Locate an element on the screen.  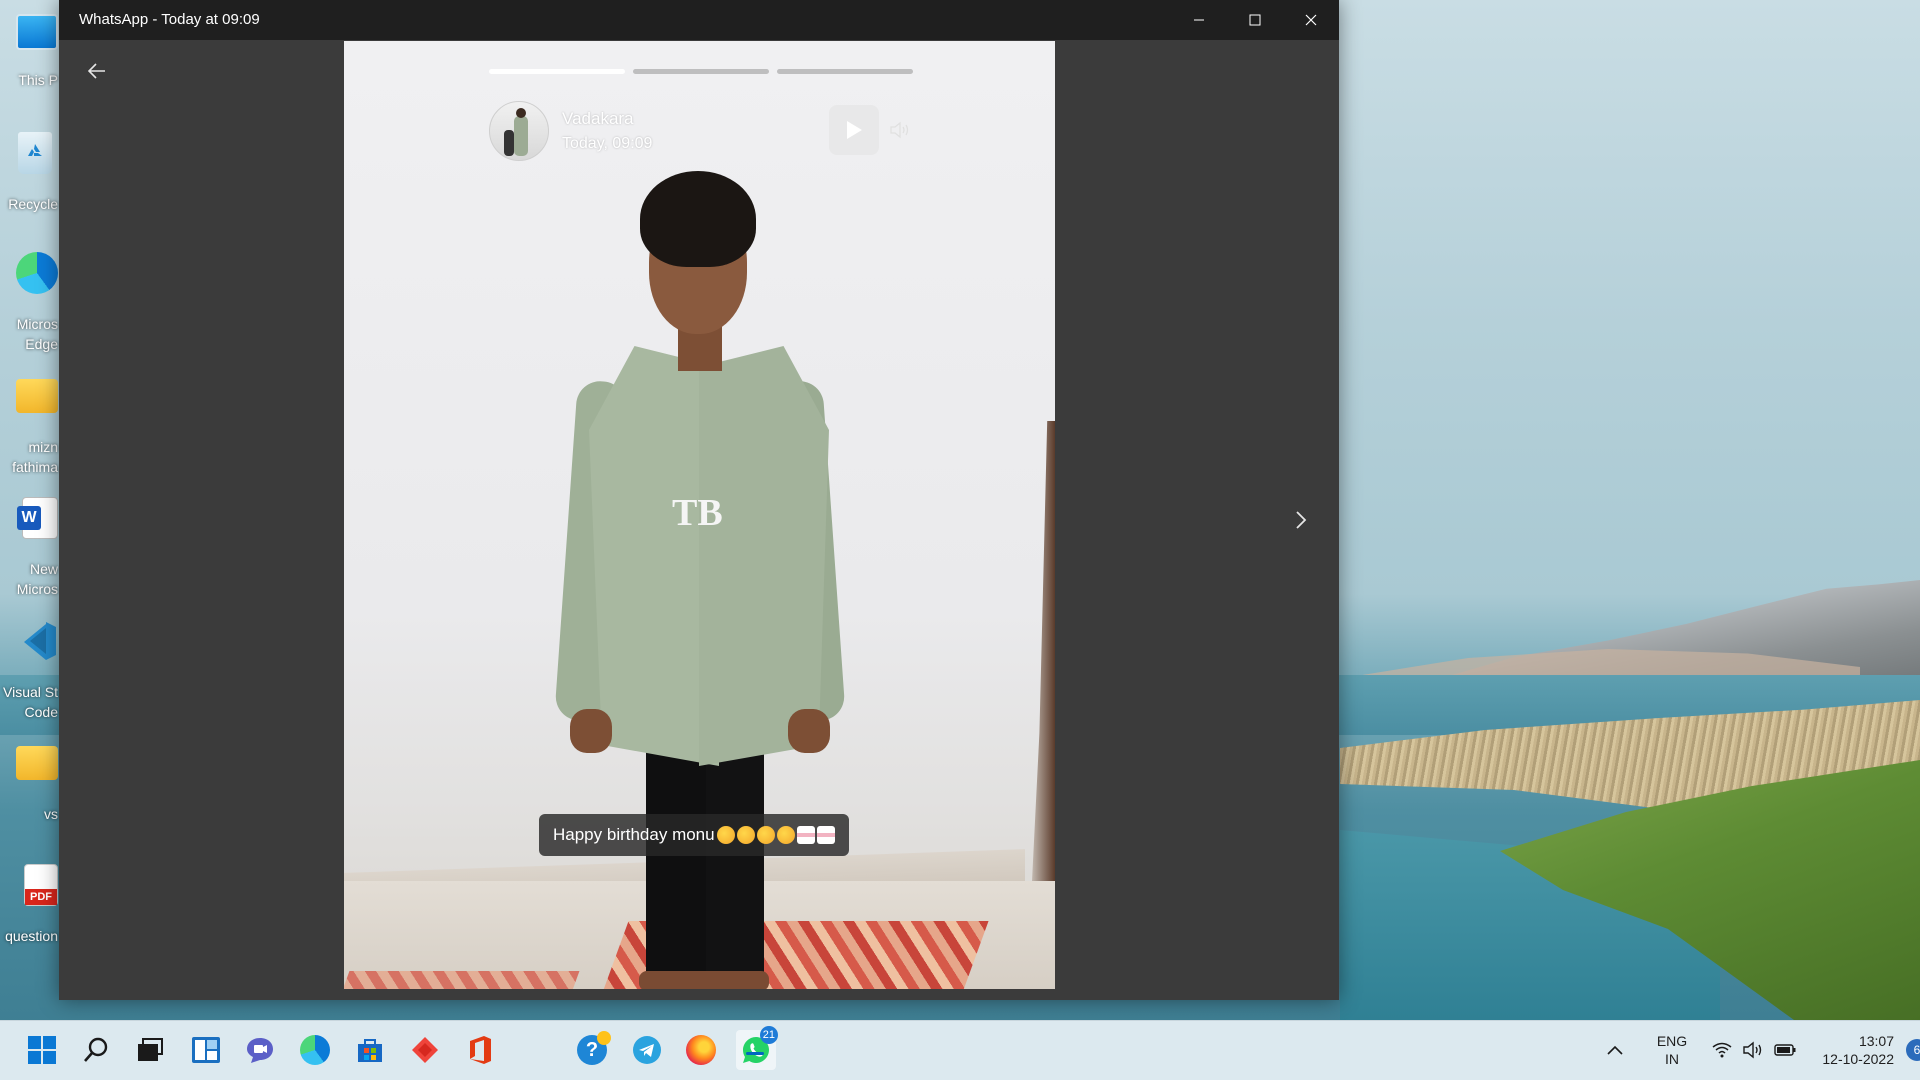
maximize-icon is located at coordinates (1255, 20).